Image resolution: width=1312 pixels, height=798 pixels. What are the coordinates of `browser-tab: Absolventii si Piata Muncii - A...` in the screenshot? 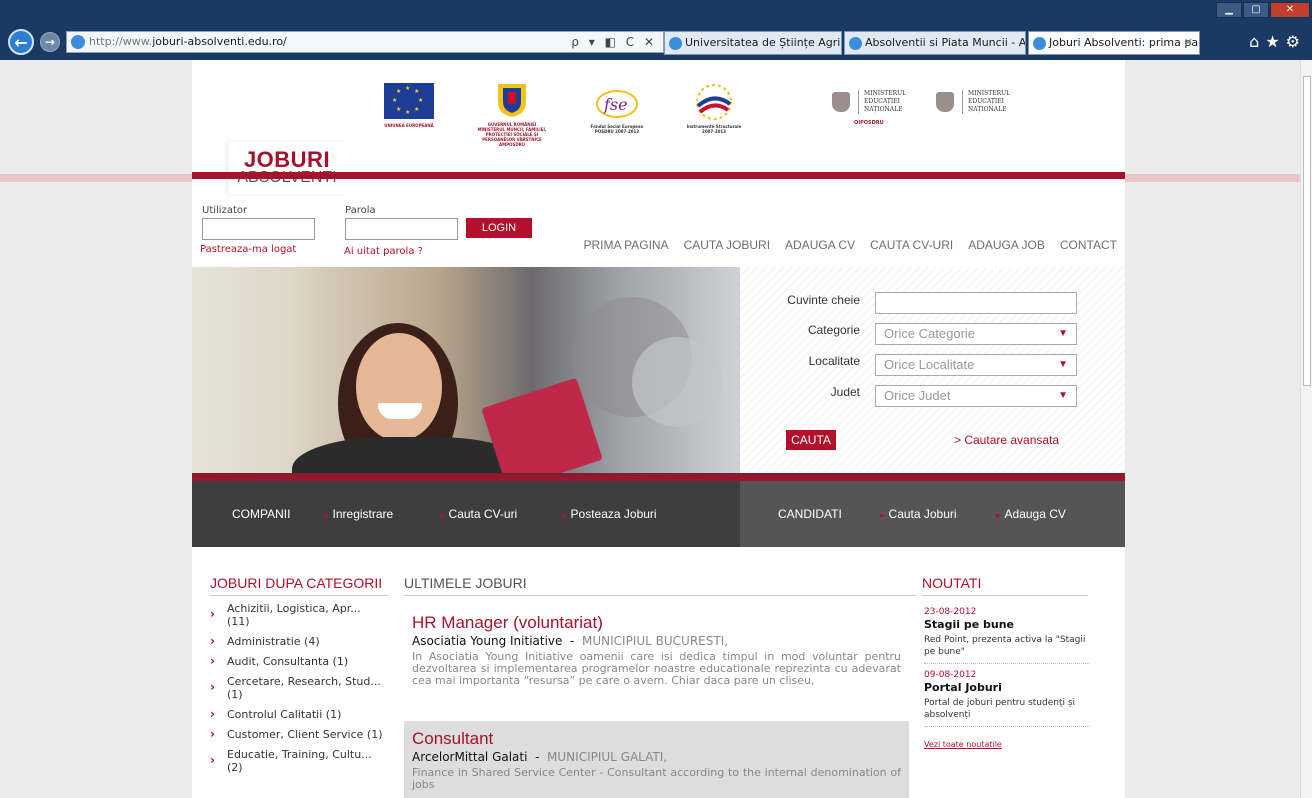 It's located at (935, 43).